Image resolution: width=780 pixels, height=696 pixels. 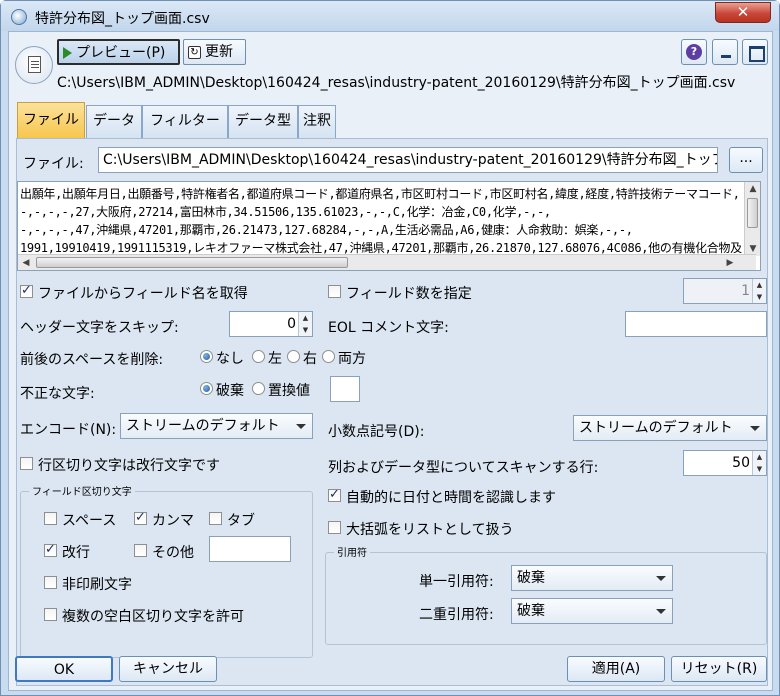 What do you see at coordinates (26, 290) in the screenshot?
I see `get-field-names-checkbox` at bounding box center [26, 290].